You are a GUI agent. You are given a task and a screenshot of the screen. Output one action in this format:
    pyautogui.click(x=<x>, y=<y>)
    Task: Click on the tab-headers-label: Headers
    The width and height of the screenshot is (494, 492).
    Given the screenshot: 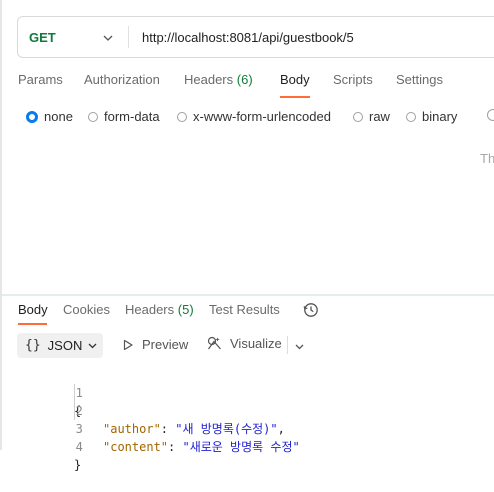 What is the action you would take?
    pyautogui.click(x=209, y=79)
    